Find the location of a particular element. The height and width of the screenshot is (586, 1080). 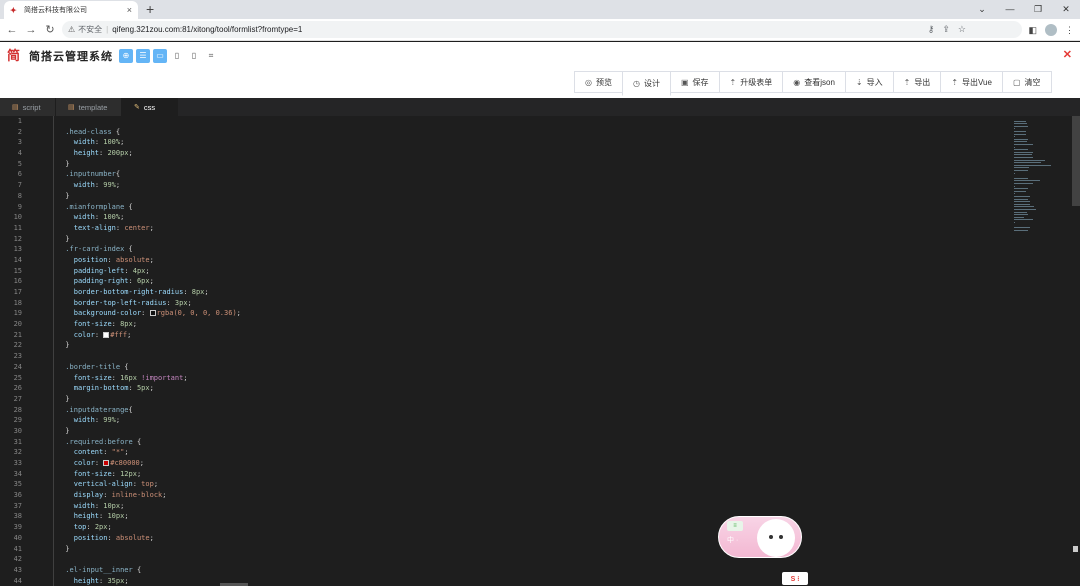

code-line: border-top-left-radius: 3px; is located at coordinates (520, 303).